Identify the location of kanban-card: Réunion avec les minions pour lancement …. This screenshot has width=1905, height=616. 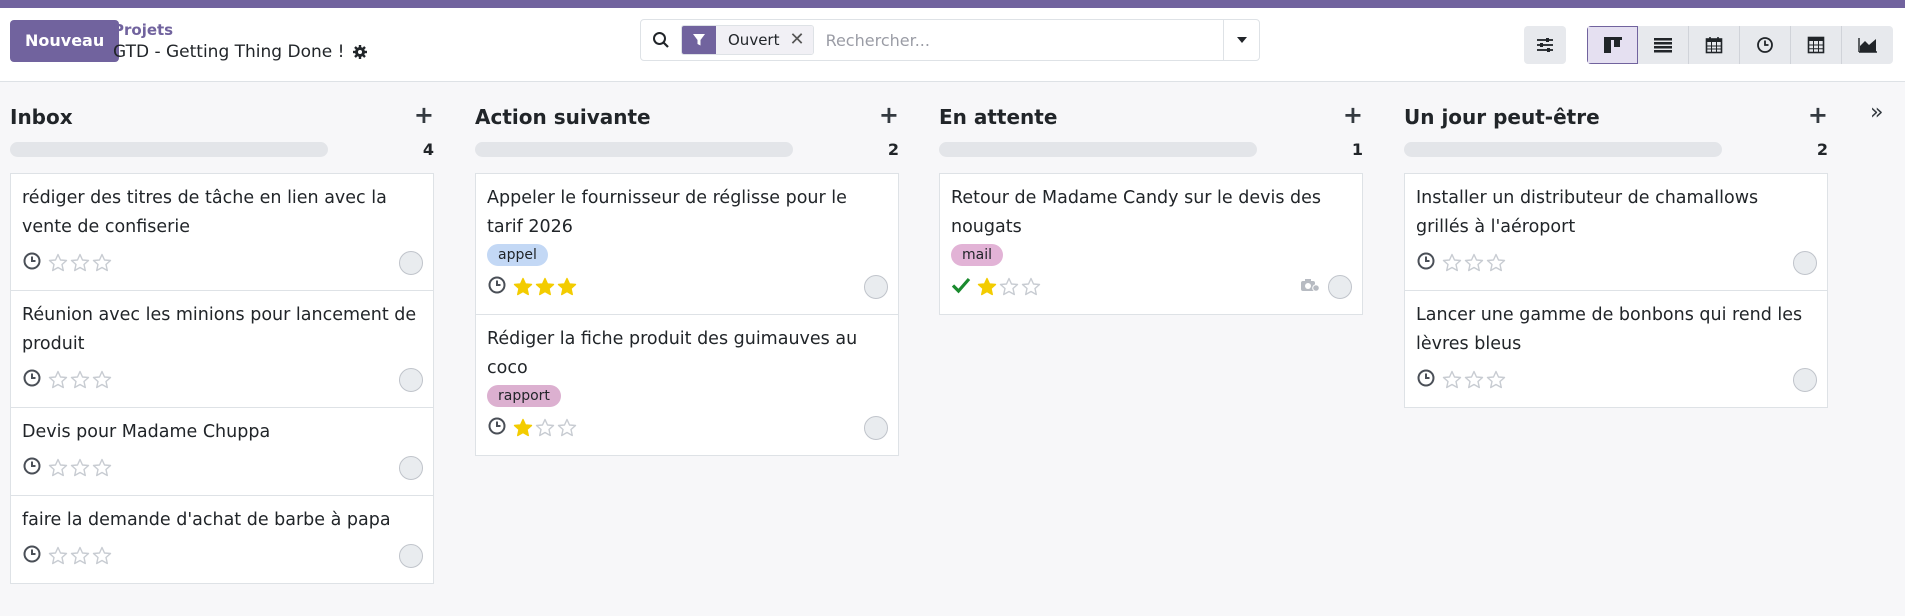
(222, 348).